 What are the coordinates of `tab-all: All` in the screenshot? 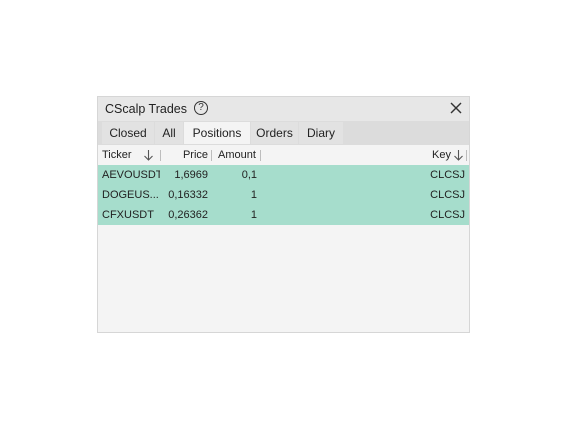 It's located at (169, 133).